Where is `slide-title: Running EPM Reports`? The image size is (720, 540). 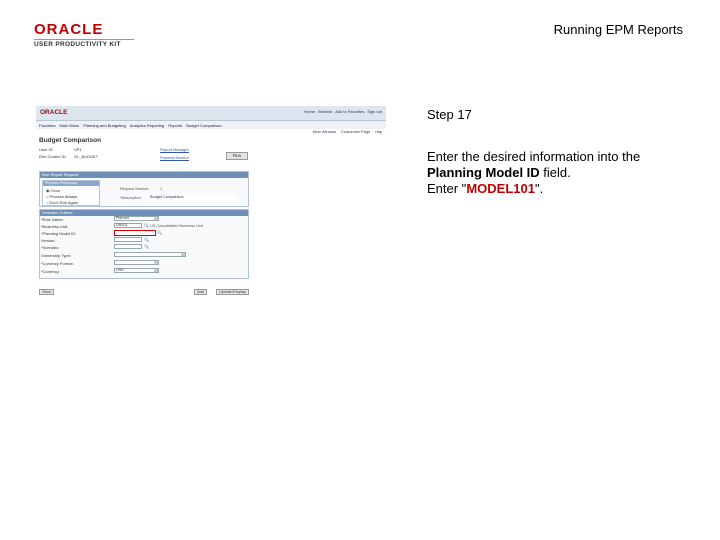
slide-title: Running EPM Reports is located at coordinates (618, 29).